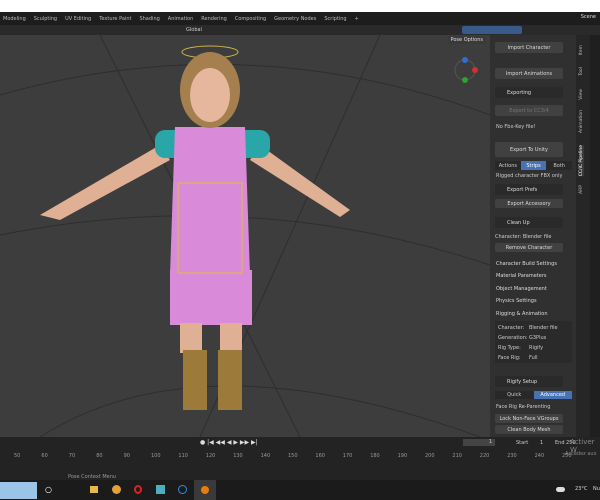 Image resolution: width=600 pixels, height=500 pixels. Describe the element at coordinates (509, 348) in the screenshot. I see `info-key: Rig Type:` at that location.